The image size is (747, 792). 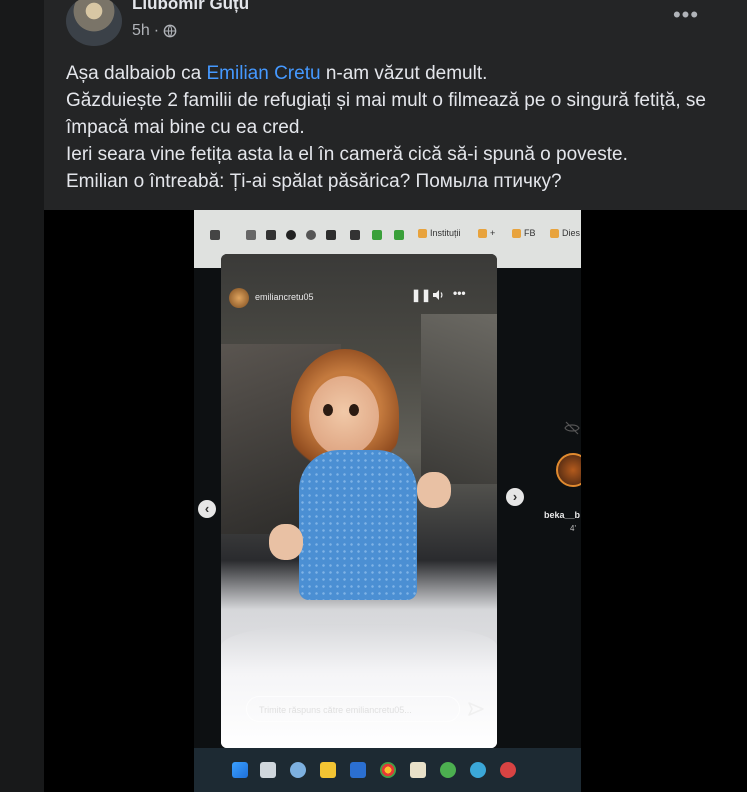 I want to click on post-meta: 5h ·, so click(x=154, y=31).